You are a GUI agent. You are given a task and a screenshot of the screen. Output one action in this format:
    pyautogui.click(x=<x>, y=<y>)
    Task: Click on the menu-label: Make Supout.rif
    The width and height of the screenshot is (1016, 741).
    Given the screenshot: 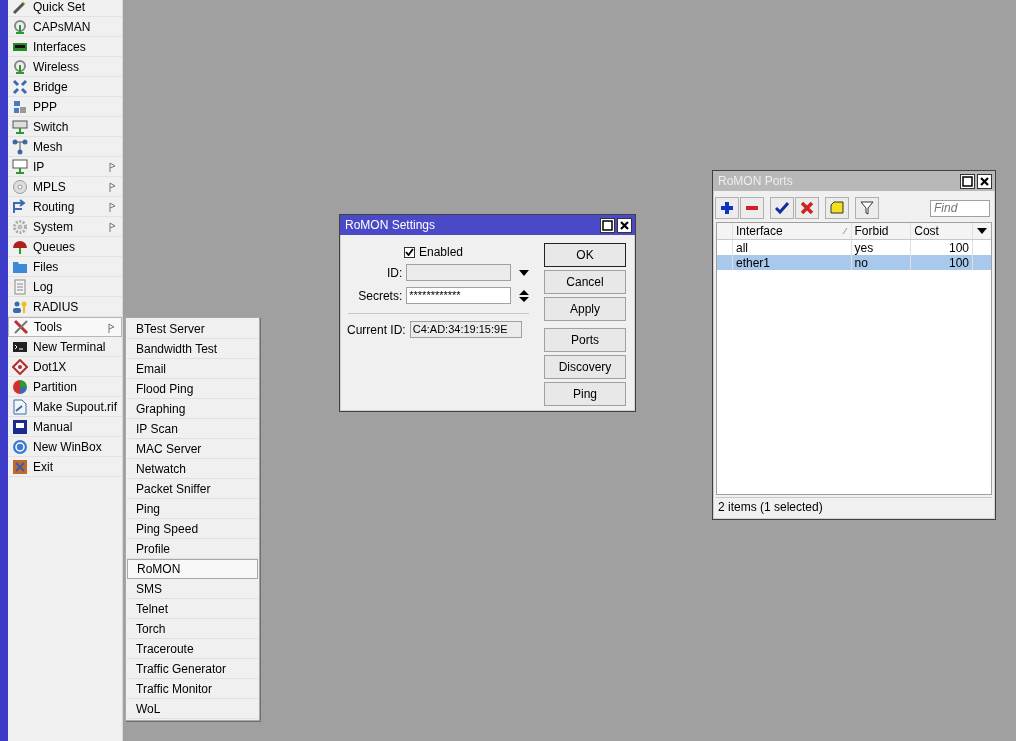 What is the action you would take?
    pyautogui.click(x=75, y=406)
    